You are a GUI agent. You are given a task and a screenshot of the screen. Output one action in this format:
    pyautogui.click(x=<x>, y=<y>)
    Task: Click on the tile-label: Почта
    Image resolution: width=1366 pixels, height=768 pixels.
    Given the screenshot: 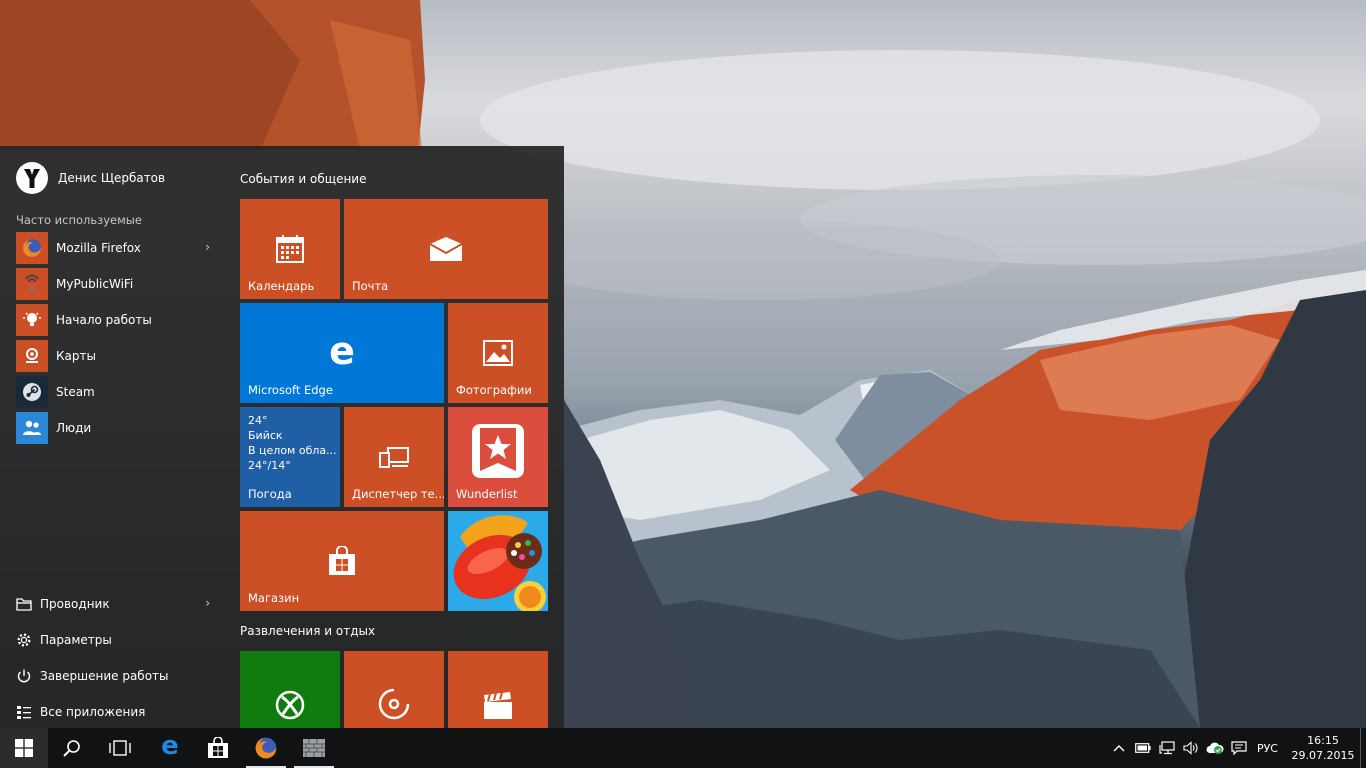 What is the action you would take?
    pyautogui.click(x=370, y=286)
    